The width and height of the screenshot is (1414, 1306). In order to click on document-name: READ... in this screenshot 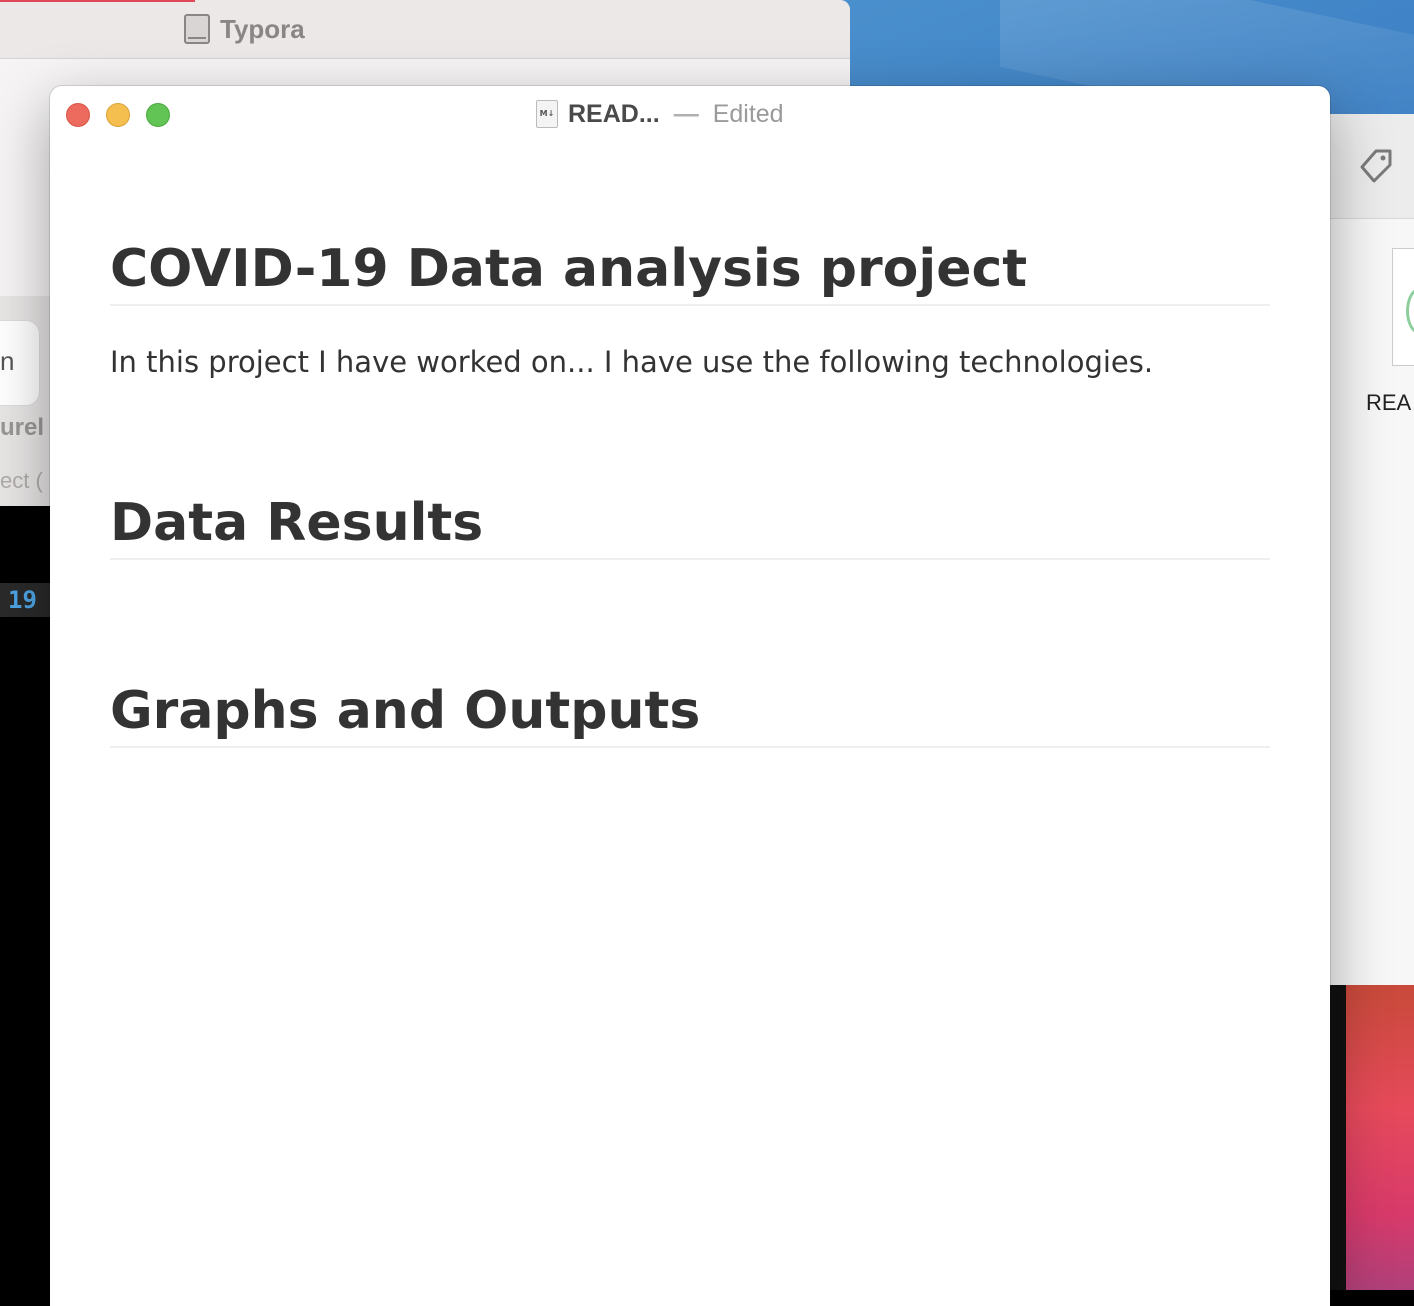, I will do `click(614, 114)`.